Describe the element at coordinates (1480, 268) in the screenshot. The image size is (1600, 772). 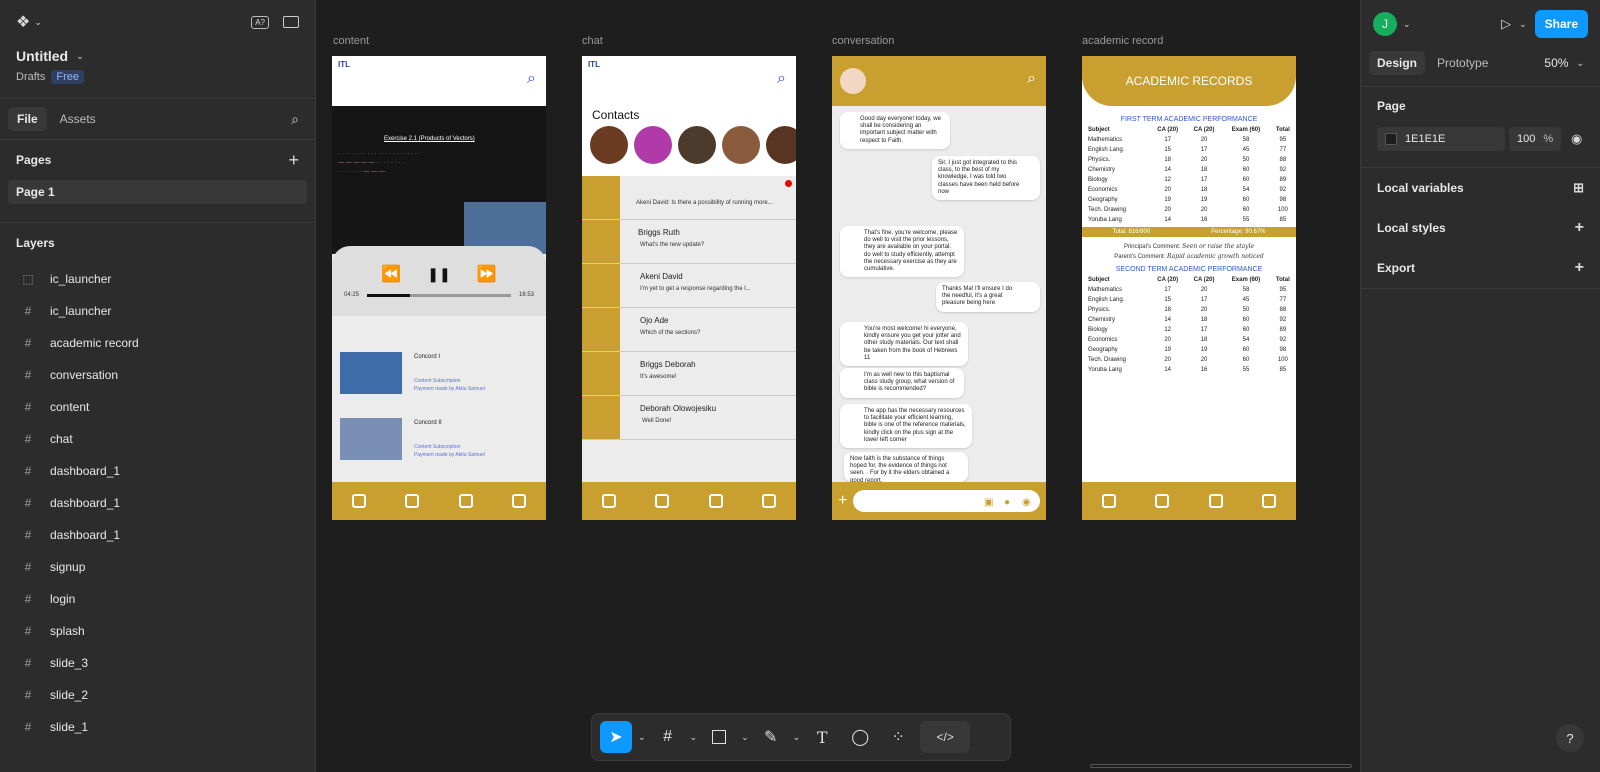
I see `export-section: Export +` at that location.